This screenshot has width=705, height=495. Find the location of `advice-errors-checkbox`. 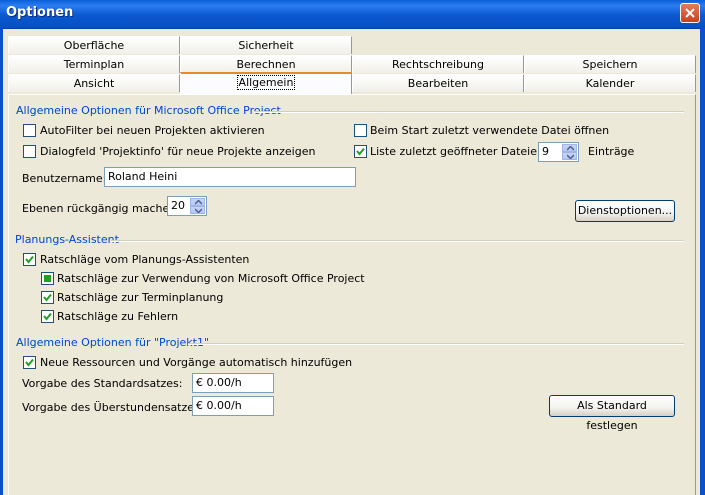

advice-errors-checkbox is located at coordinates (47, 316).